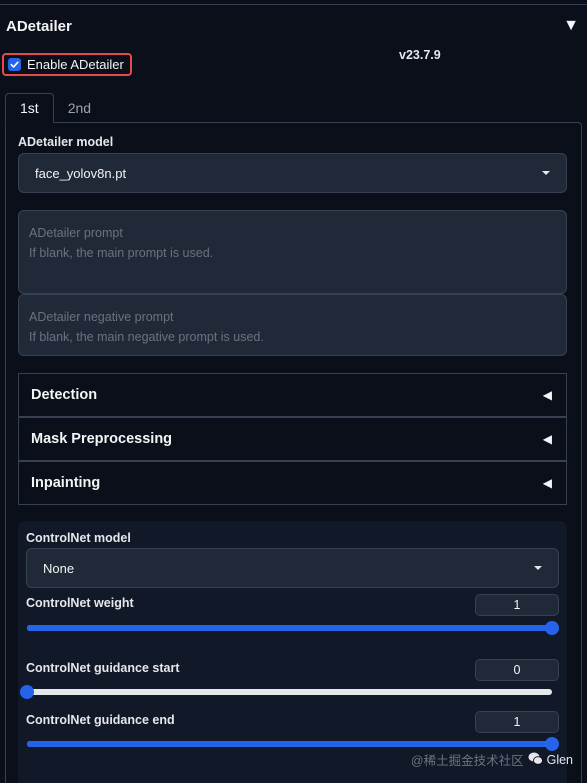 This screenshot has width=587, height=783. I want to click on inpainting-accordion: Inpainting ◀, so click(292, 483).